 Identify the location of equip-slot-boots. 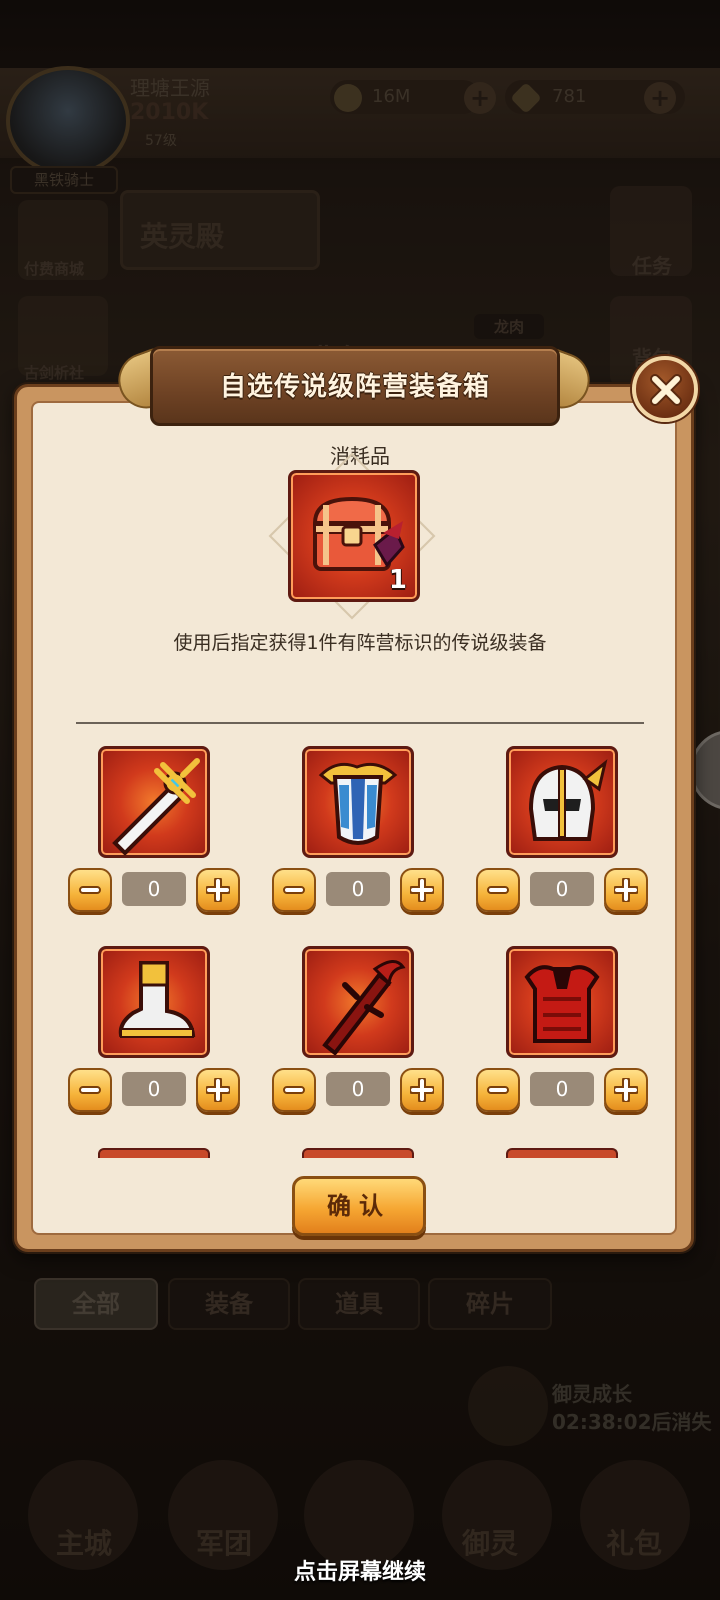
(154, 1002).